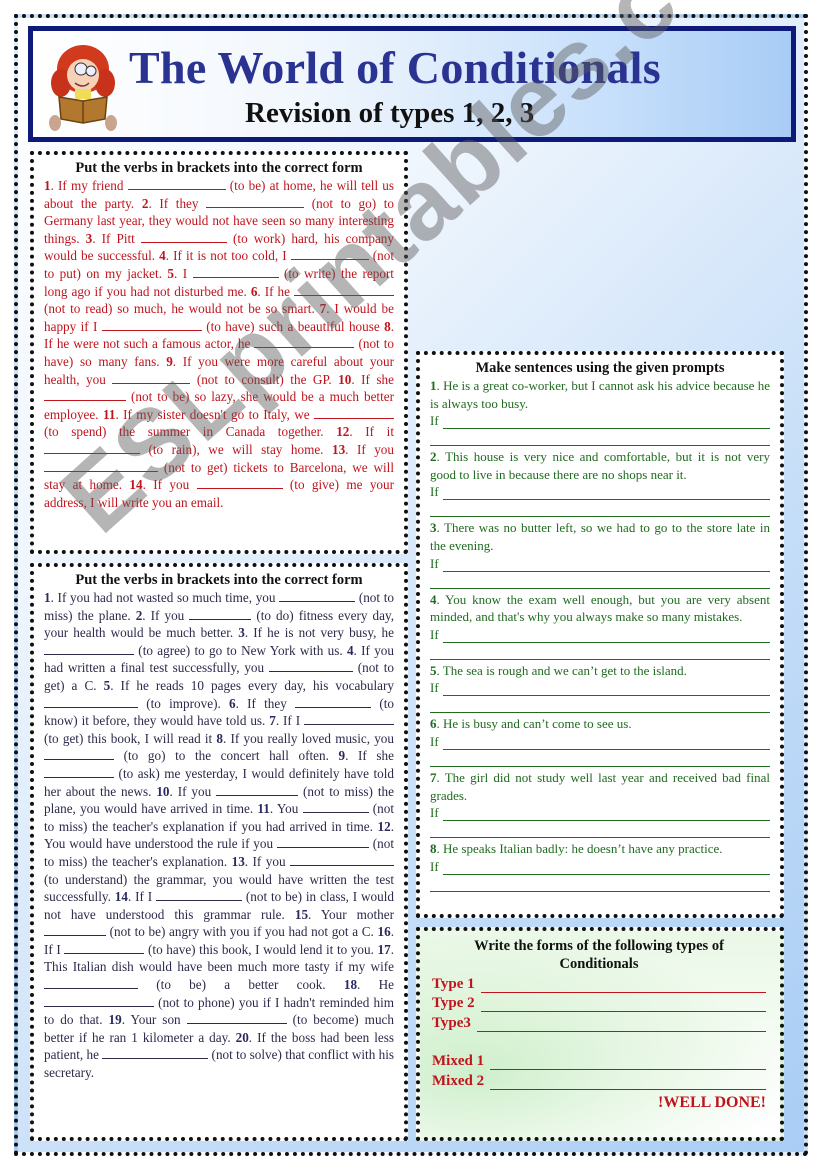  What do you see at coordinates (169, 361) in the screenshot?
I see `item-number: 9` at bounding box center [169, 361].